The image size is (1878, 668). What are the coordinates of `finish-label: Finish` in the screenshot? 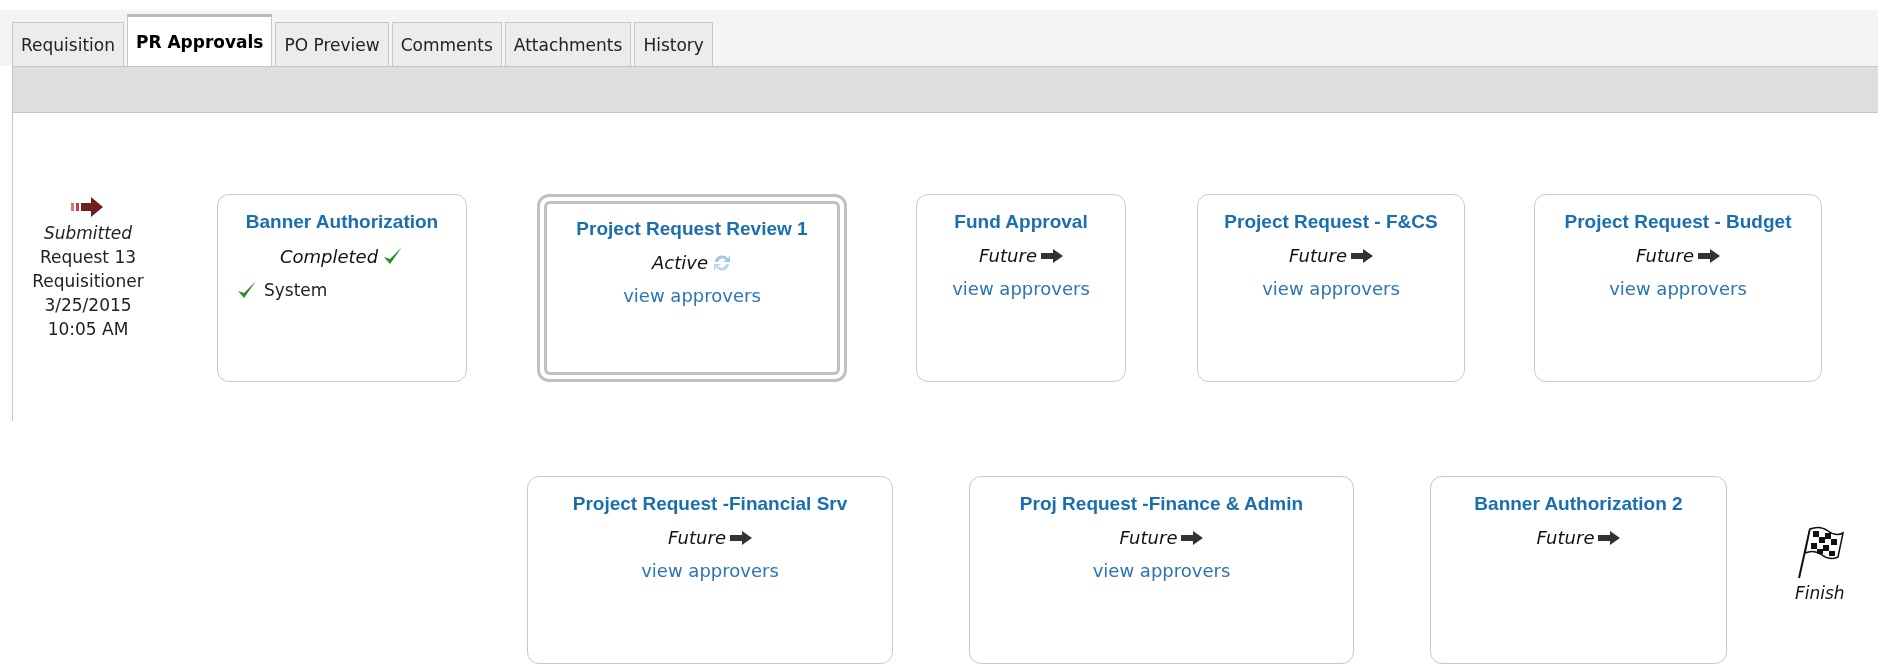 It's located at (1820, 593).